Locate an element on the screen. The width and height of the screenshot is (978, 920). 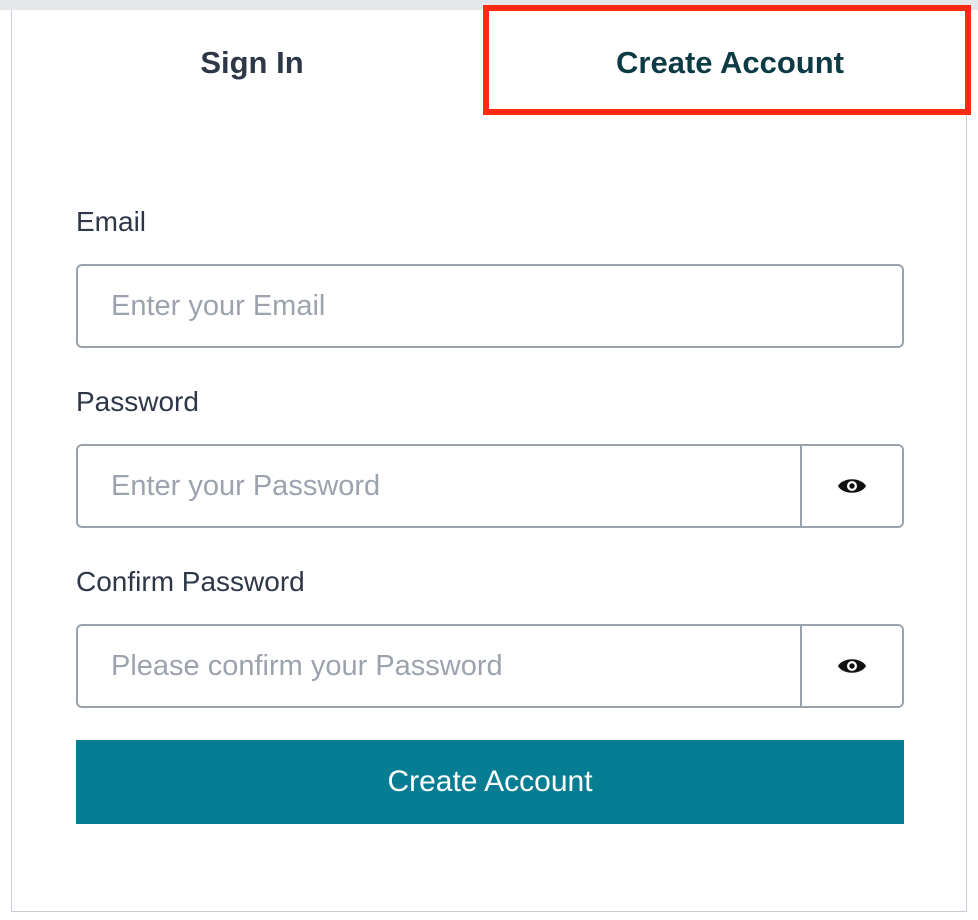
password-field-wrapper is located at coordinates (490, 486).